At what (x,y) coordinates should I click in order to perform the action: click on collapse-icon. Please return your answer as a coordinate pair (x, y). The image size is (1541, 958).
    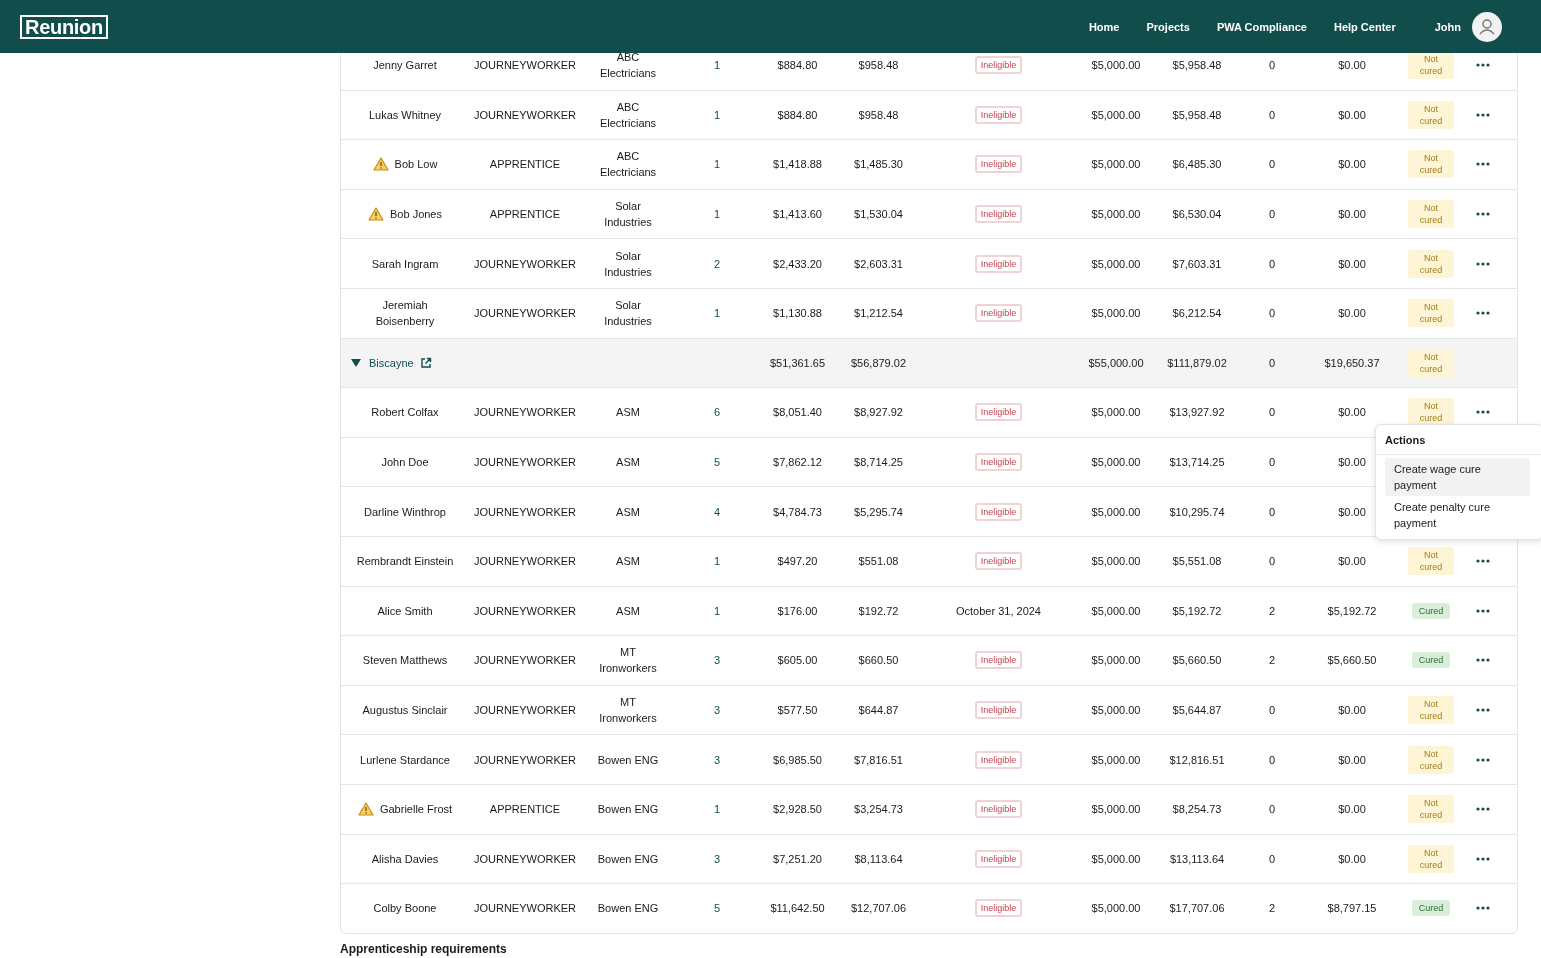
    Looking at the image, I should click on (356, 363).